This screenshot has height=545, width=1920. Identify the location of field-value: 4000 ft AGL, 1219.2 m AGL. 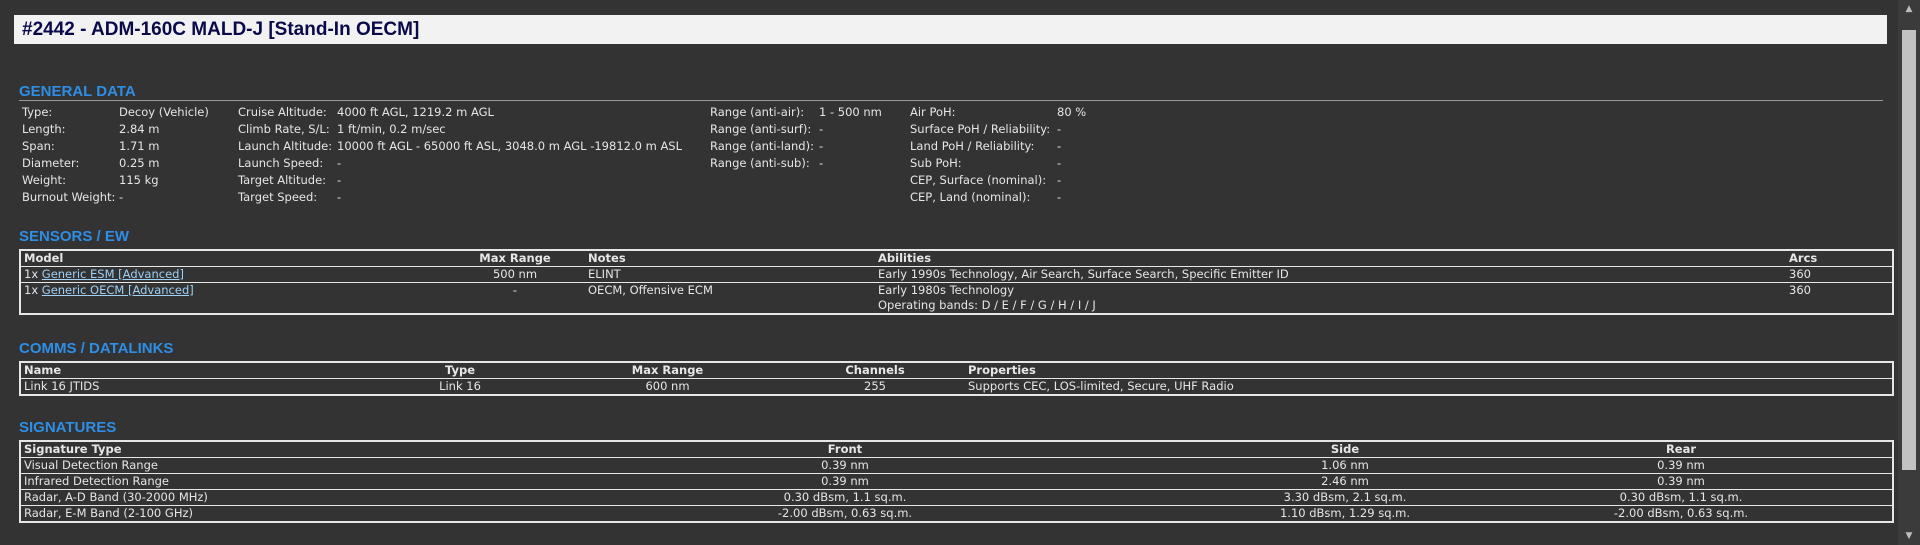
(415, 112).